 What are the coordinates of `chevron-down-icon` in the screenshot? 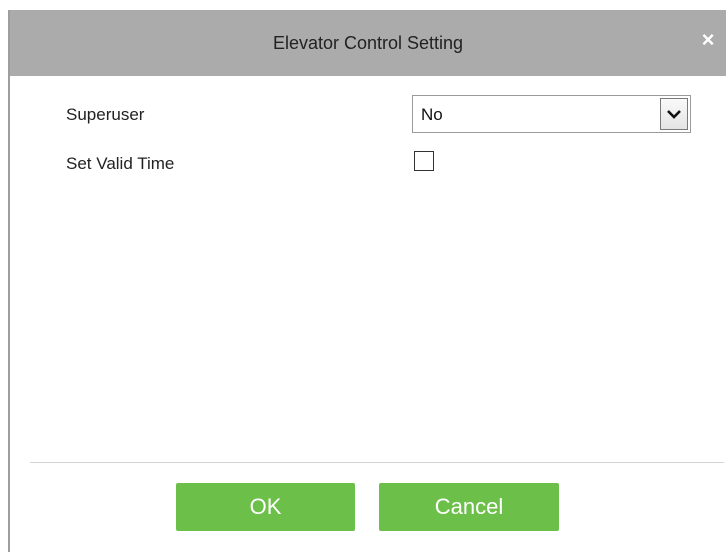 It's located at (674, 114).